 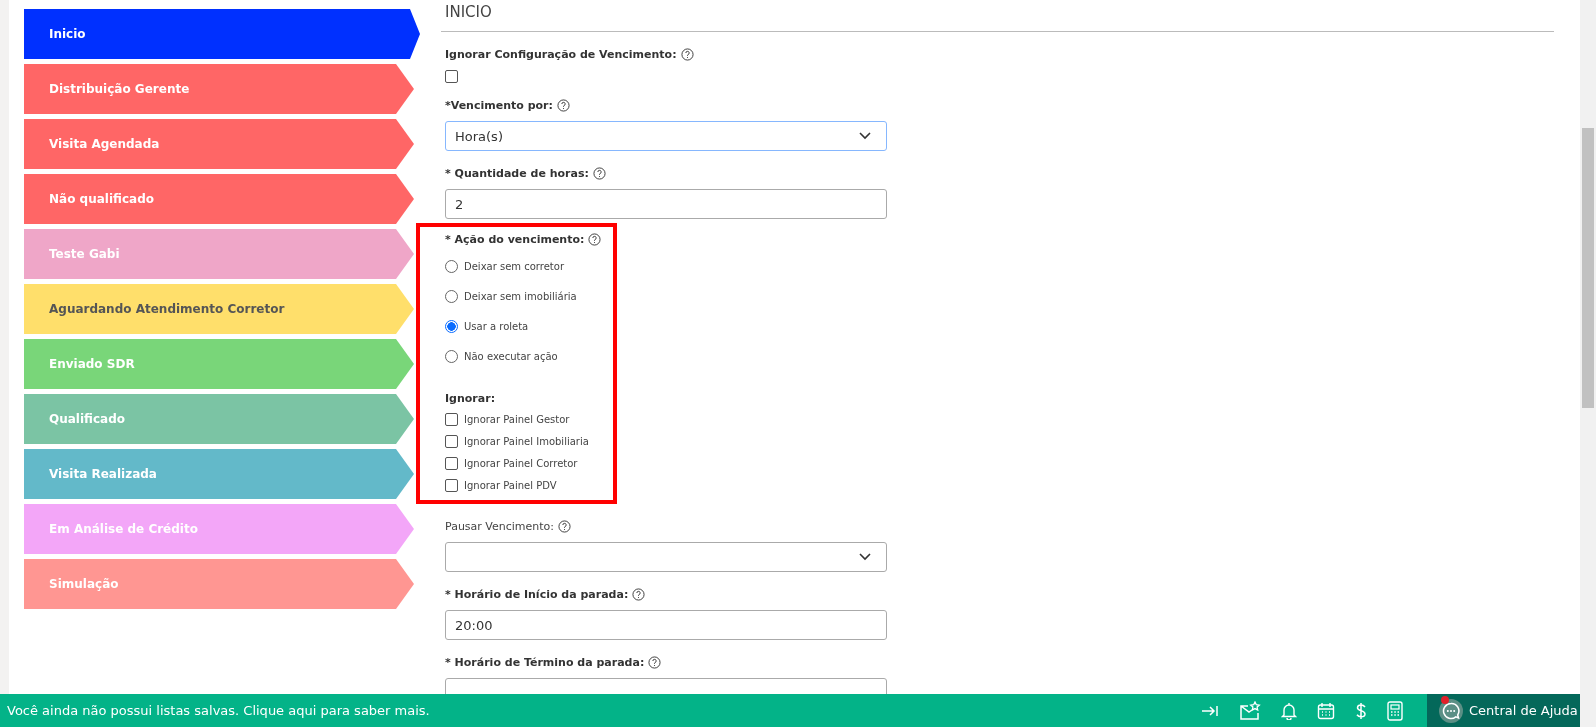 What do you see at coordinates (219, 584) in the screenshot?
I see `stage-tab: Simulação` at bounding box center [219, 584].